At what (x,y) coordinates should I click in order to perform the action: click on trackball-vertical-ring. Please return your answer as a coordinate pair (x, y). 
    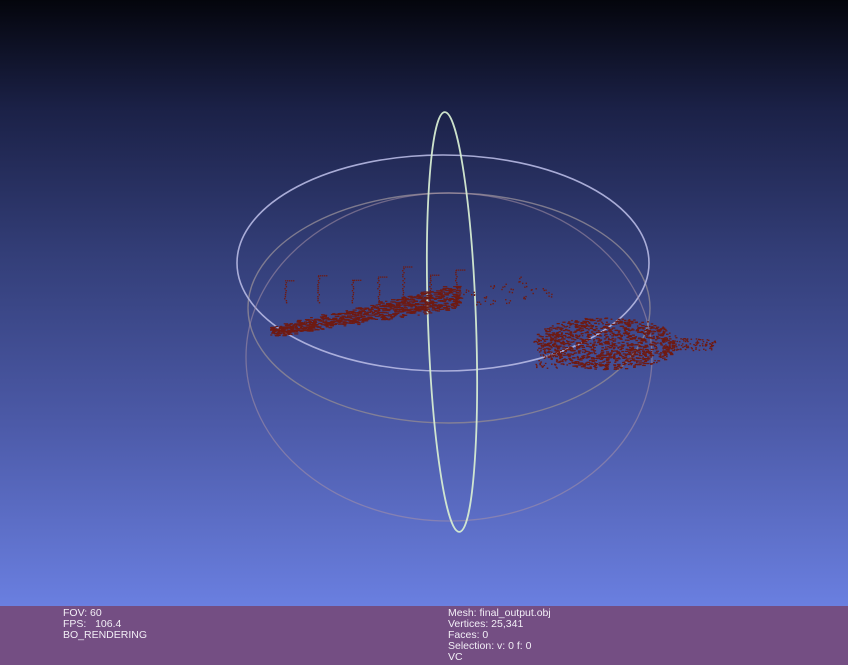
    Looking at the image, I should click on (452, 322).